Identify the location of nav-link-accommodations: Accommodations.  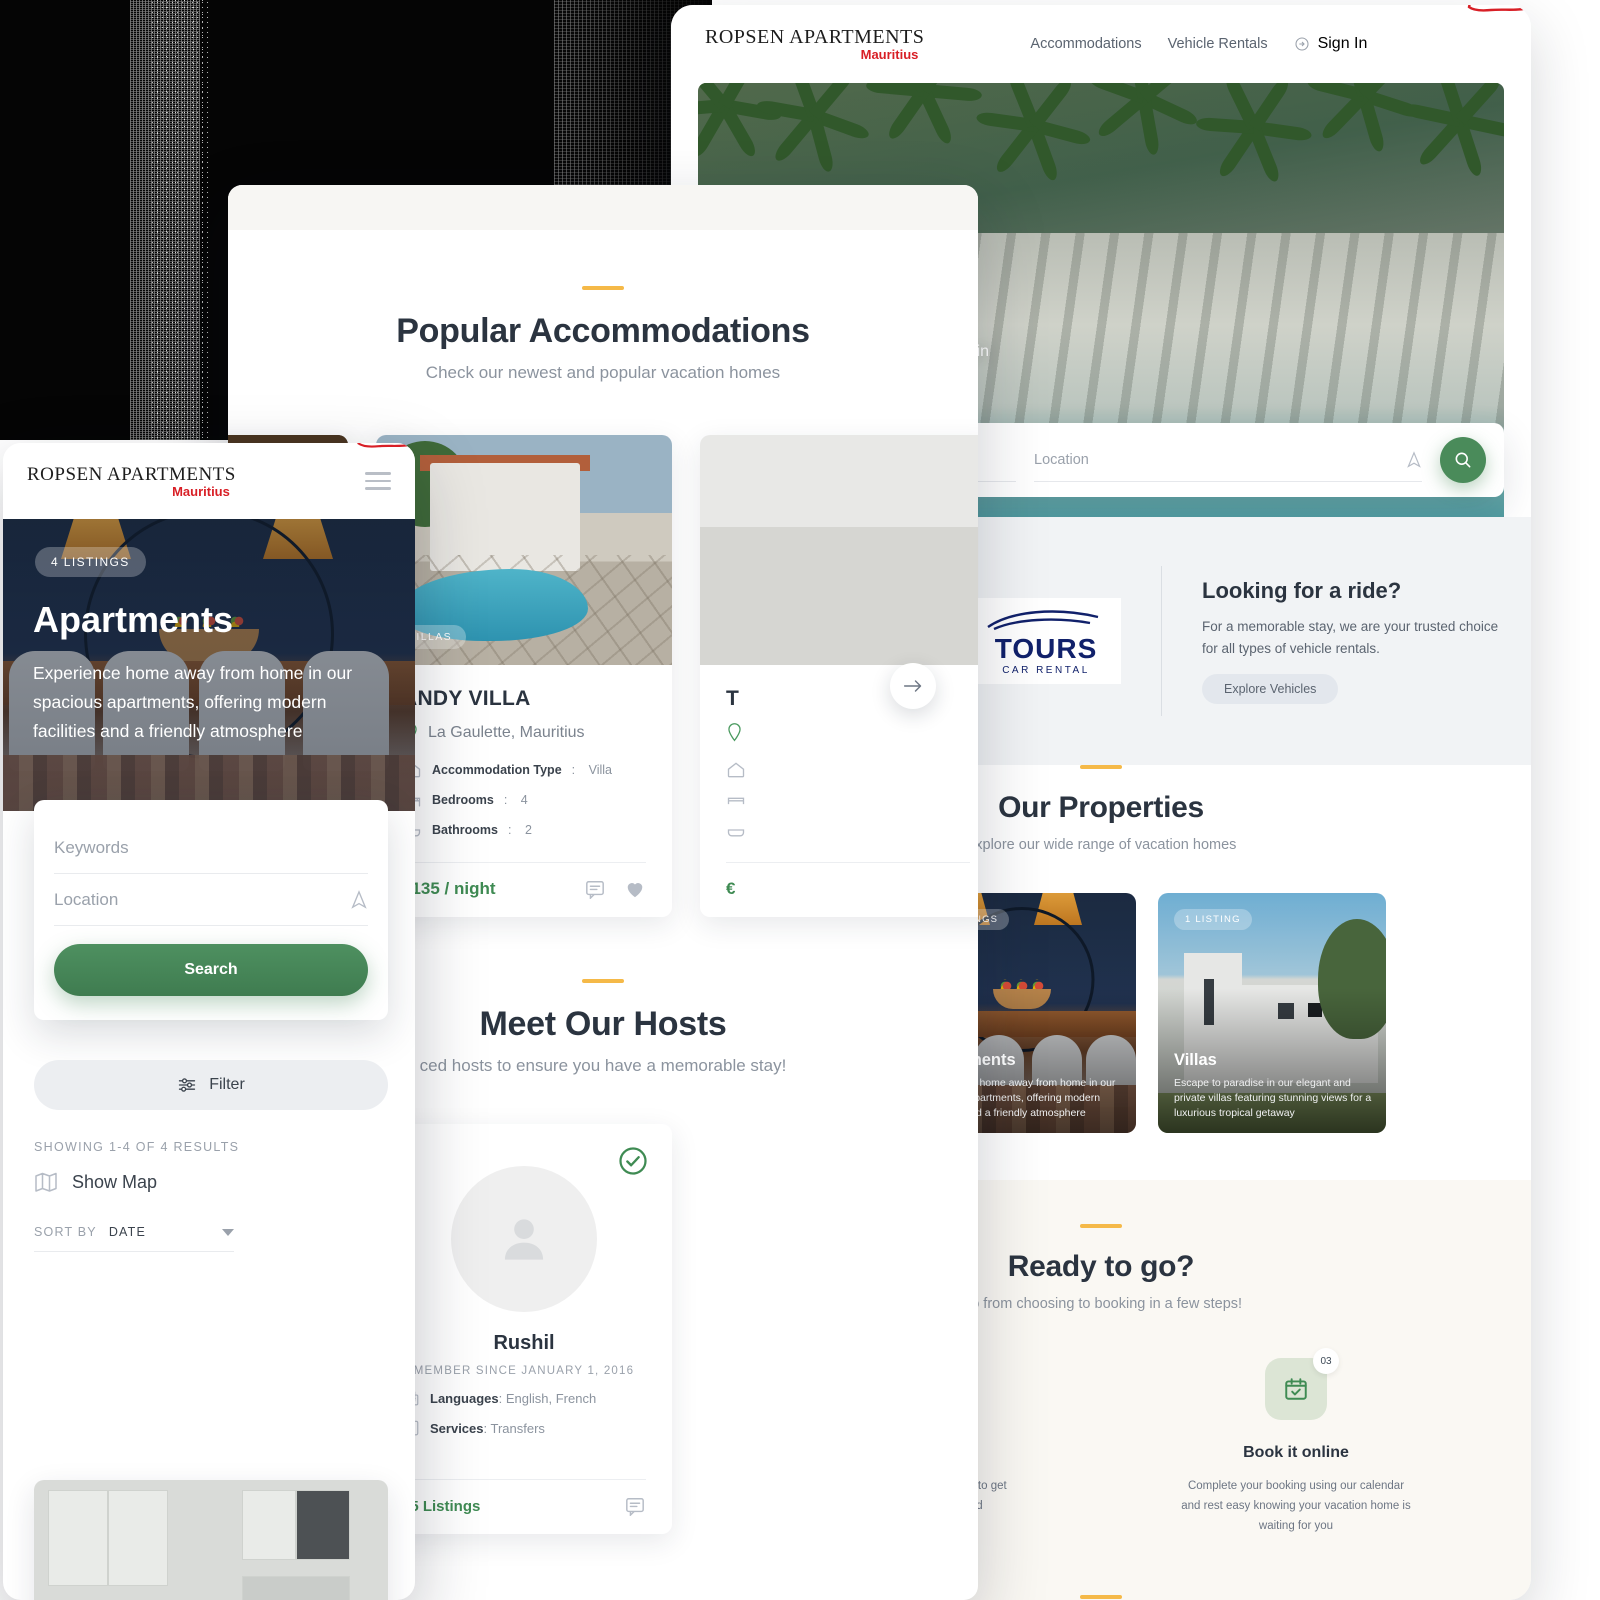
(1085, 44).